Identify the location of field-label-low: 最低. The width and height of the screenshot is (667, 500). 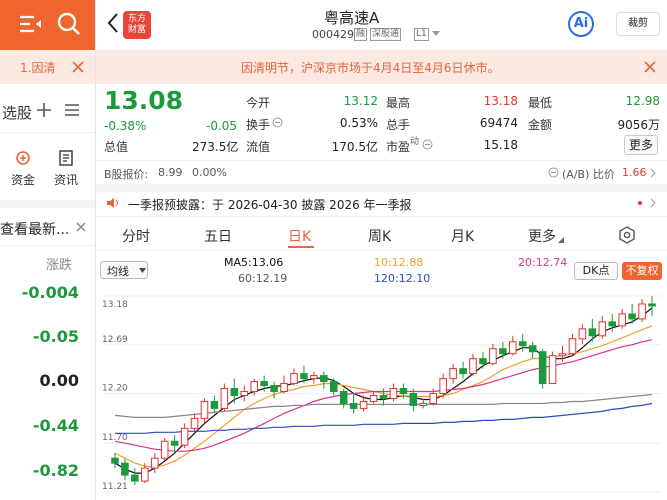
(540, 103).